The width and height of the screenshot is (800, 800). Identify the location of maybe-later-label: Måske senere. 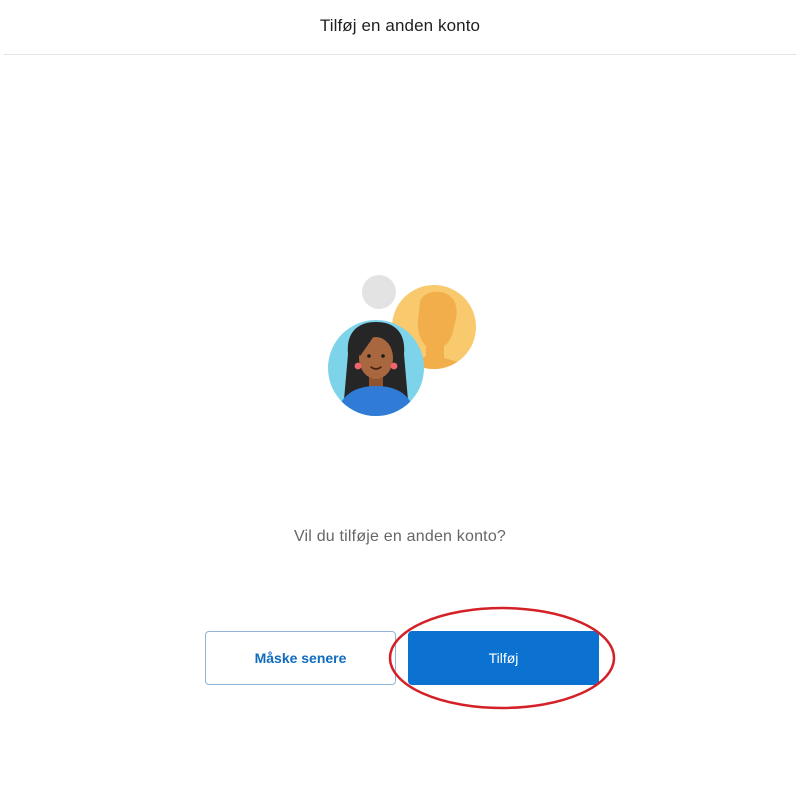
(300, 658).